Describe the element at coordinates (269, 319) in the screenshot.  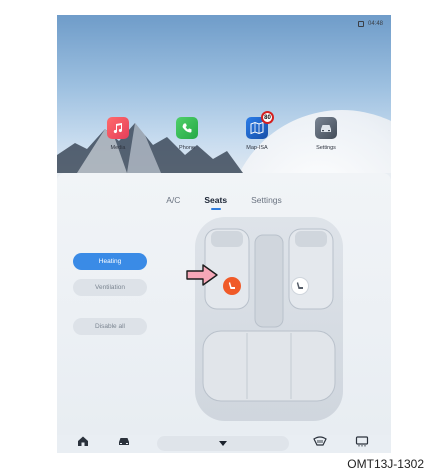
I see `cabin-seat-map` at that location.